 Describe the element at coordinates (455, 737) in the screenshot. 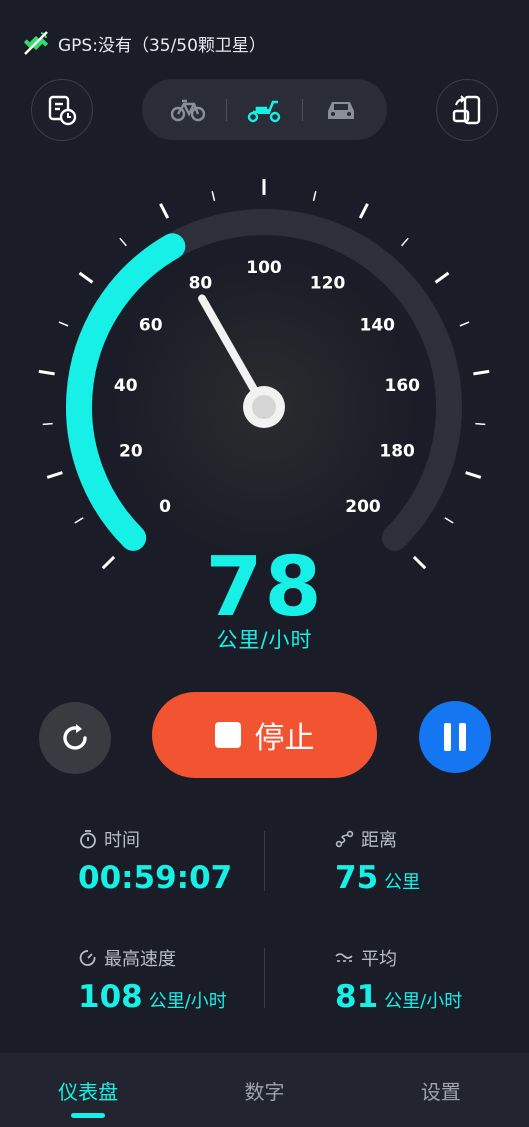

I see `pause-button` at that location.